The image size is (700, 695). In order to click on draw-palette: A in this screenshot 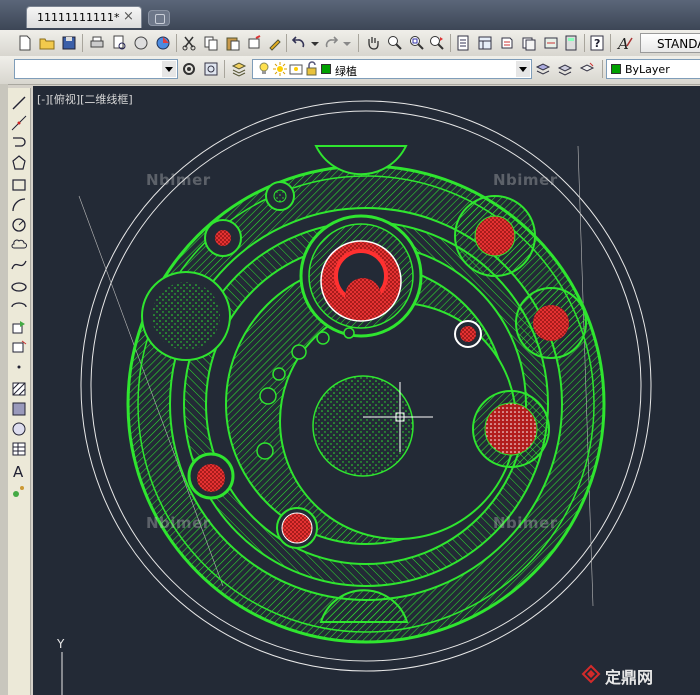, I will do `click(19, 391)`.